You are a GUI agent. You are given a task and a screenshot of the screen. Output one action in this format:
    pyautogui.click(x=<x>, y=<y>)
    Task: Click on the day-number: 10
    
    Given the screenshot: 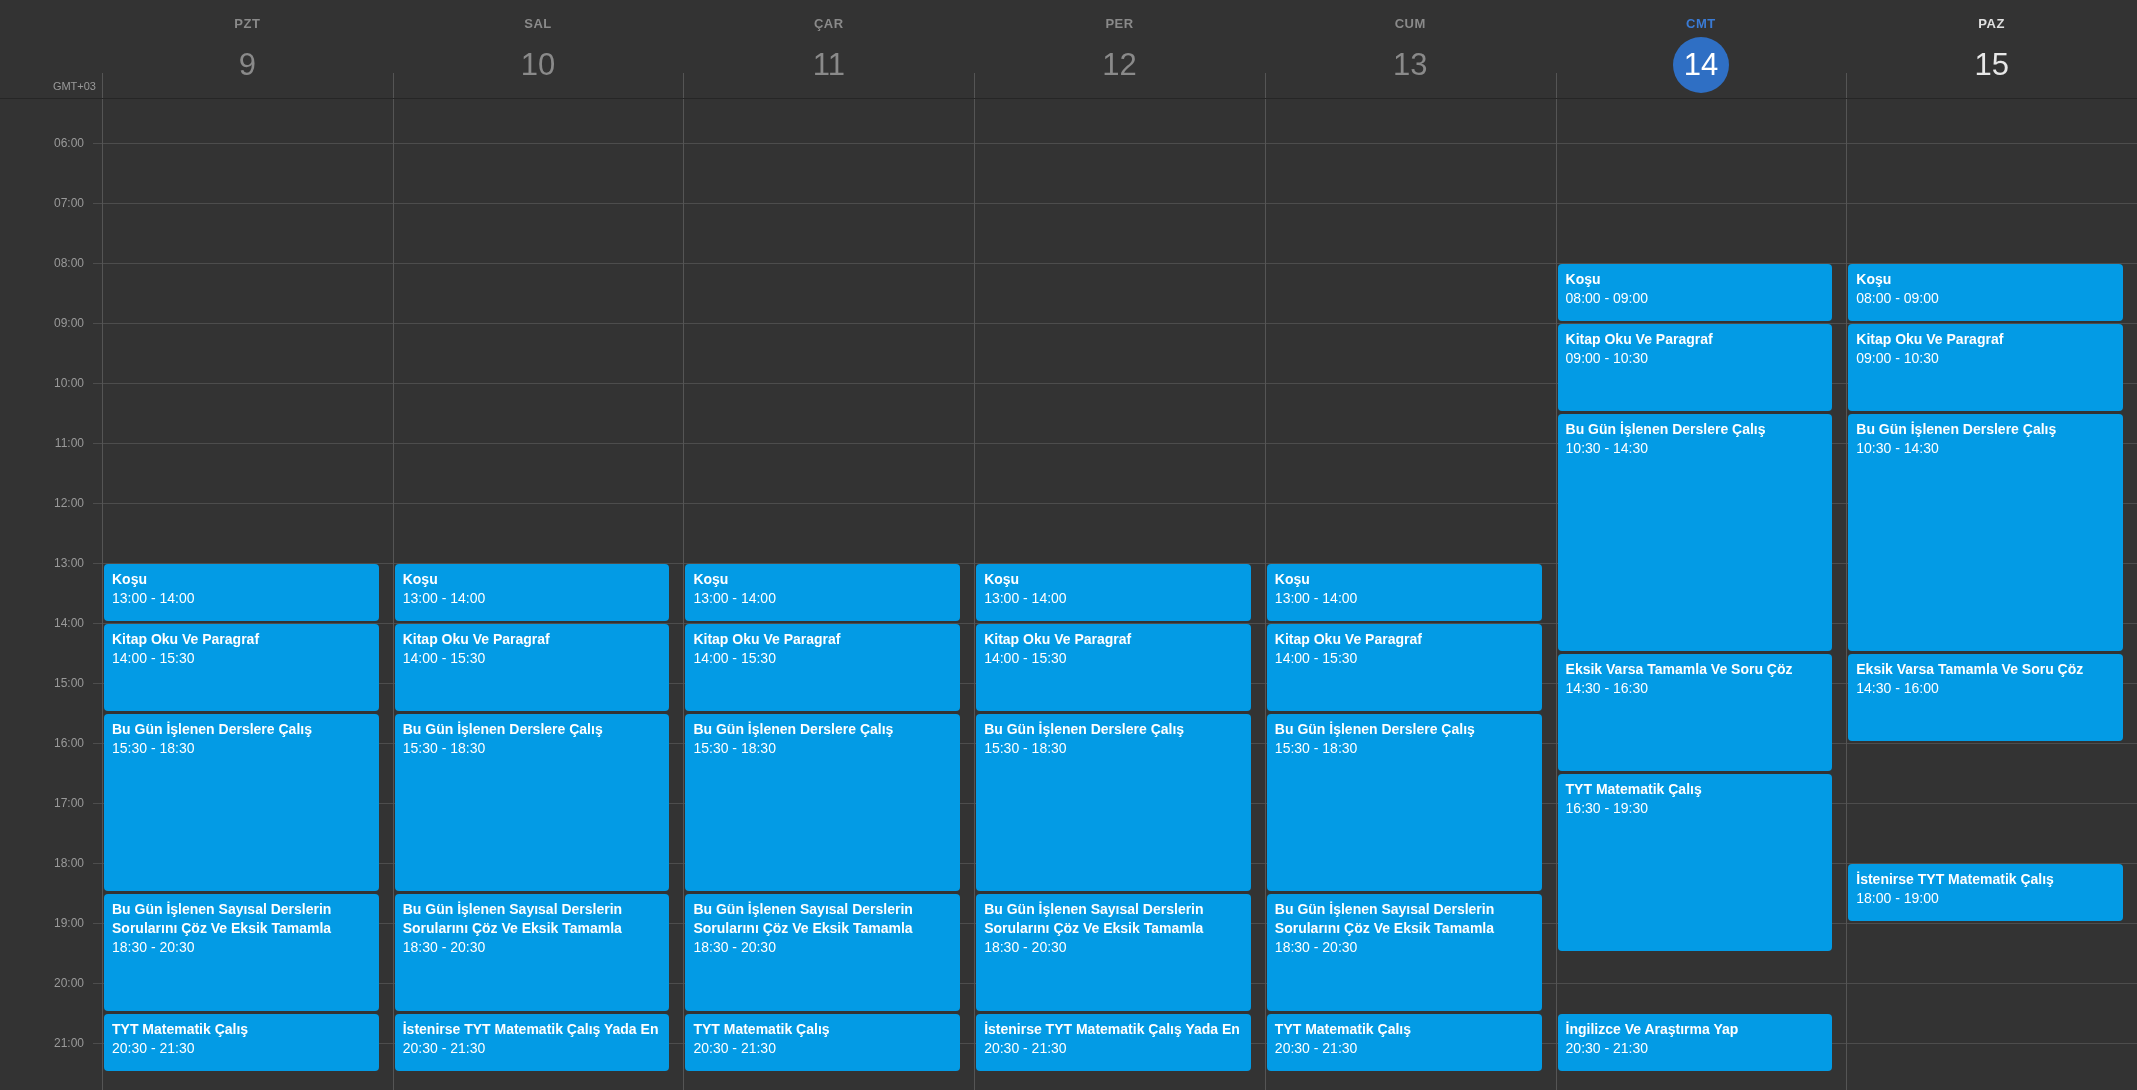 What is the action you would take?
    pyautogui.click(x=538, y=65)
    